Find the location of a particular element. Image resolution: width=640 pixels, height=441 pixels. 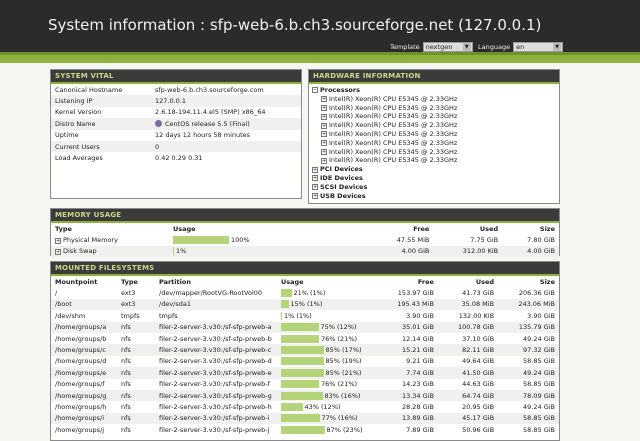

col-mountpoint: Mountpoint is located at coordinates (84, 281).